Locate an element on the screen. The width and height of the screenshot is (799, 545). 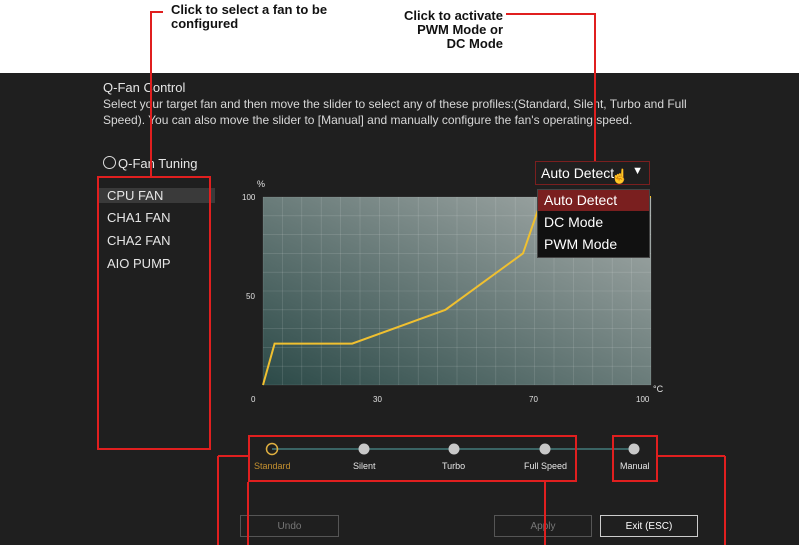
y-tick-100: 100 is located at coordinates (249, 197).